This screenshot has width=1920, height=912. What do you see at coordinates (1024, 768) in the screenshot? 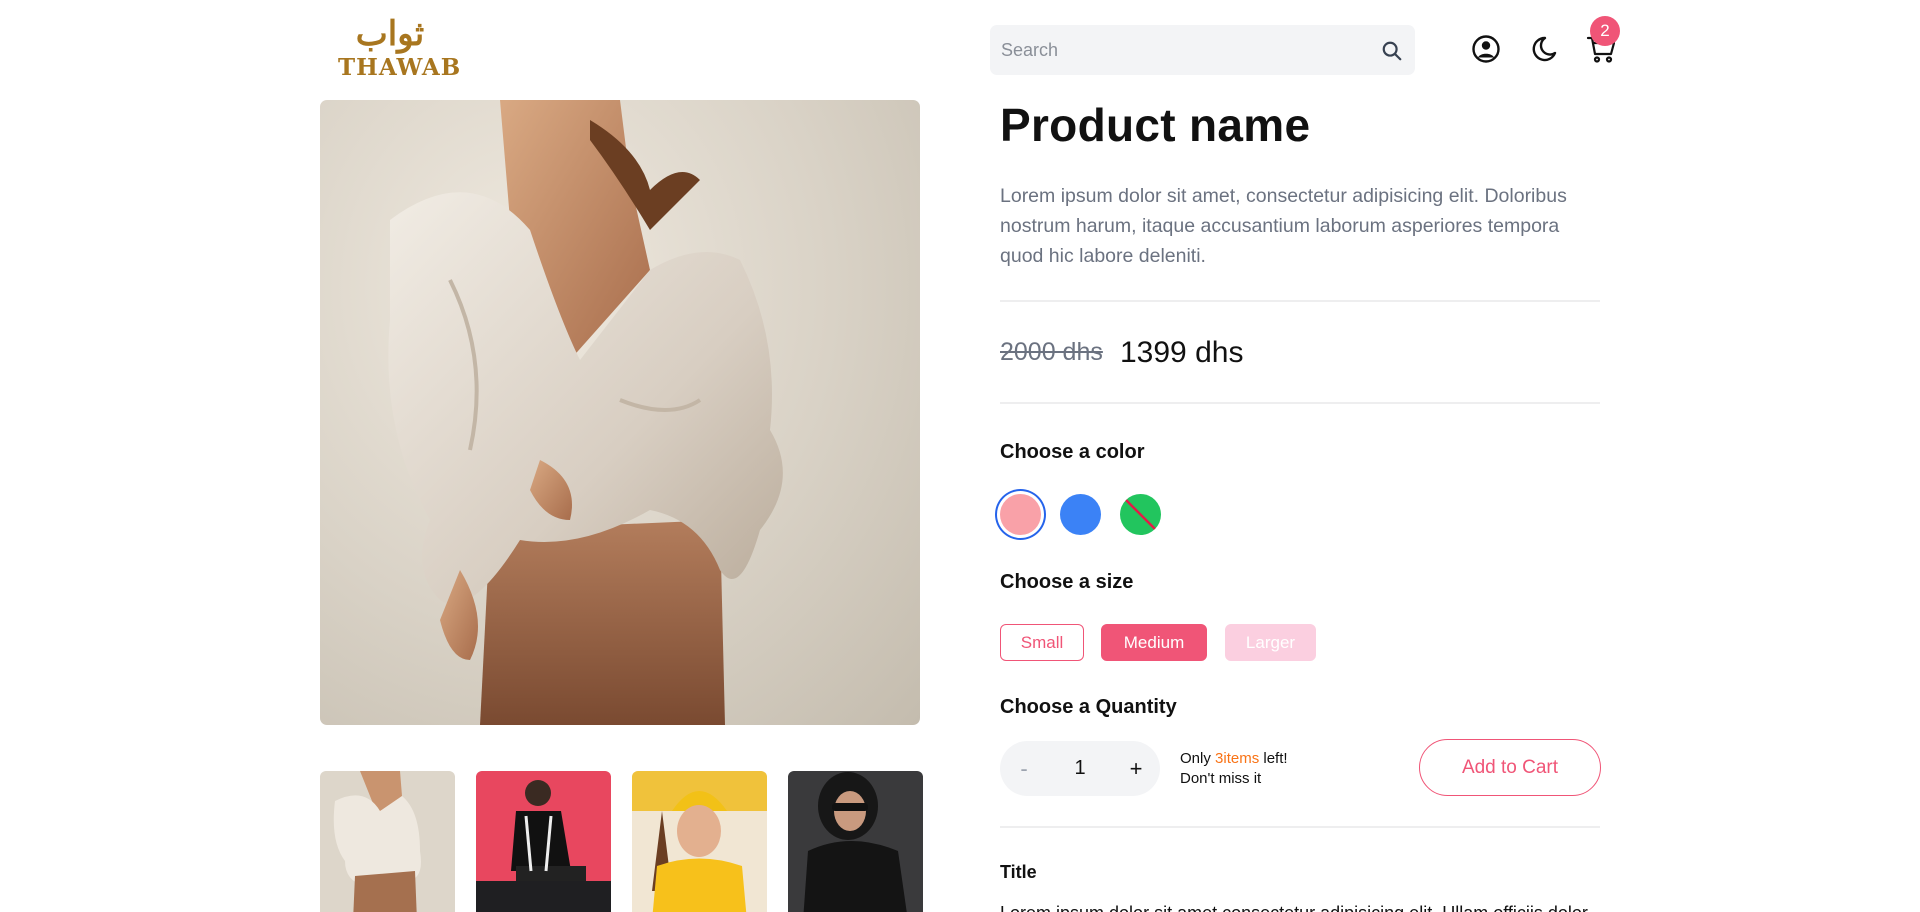
I see `decrease-quantity-button: -` at bounding box center [1024, 768].